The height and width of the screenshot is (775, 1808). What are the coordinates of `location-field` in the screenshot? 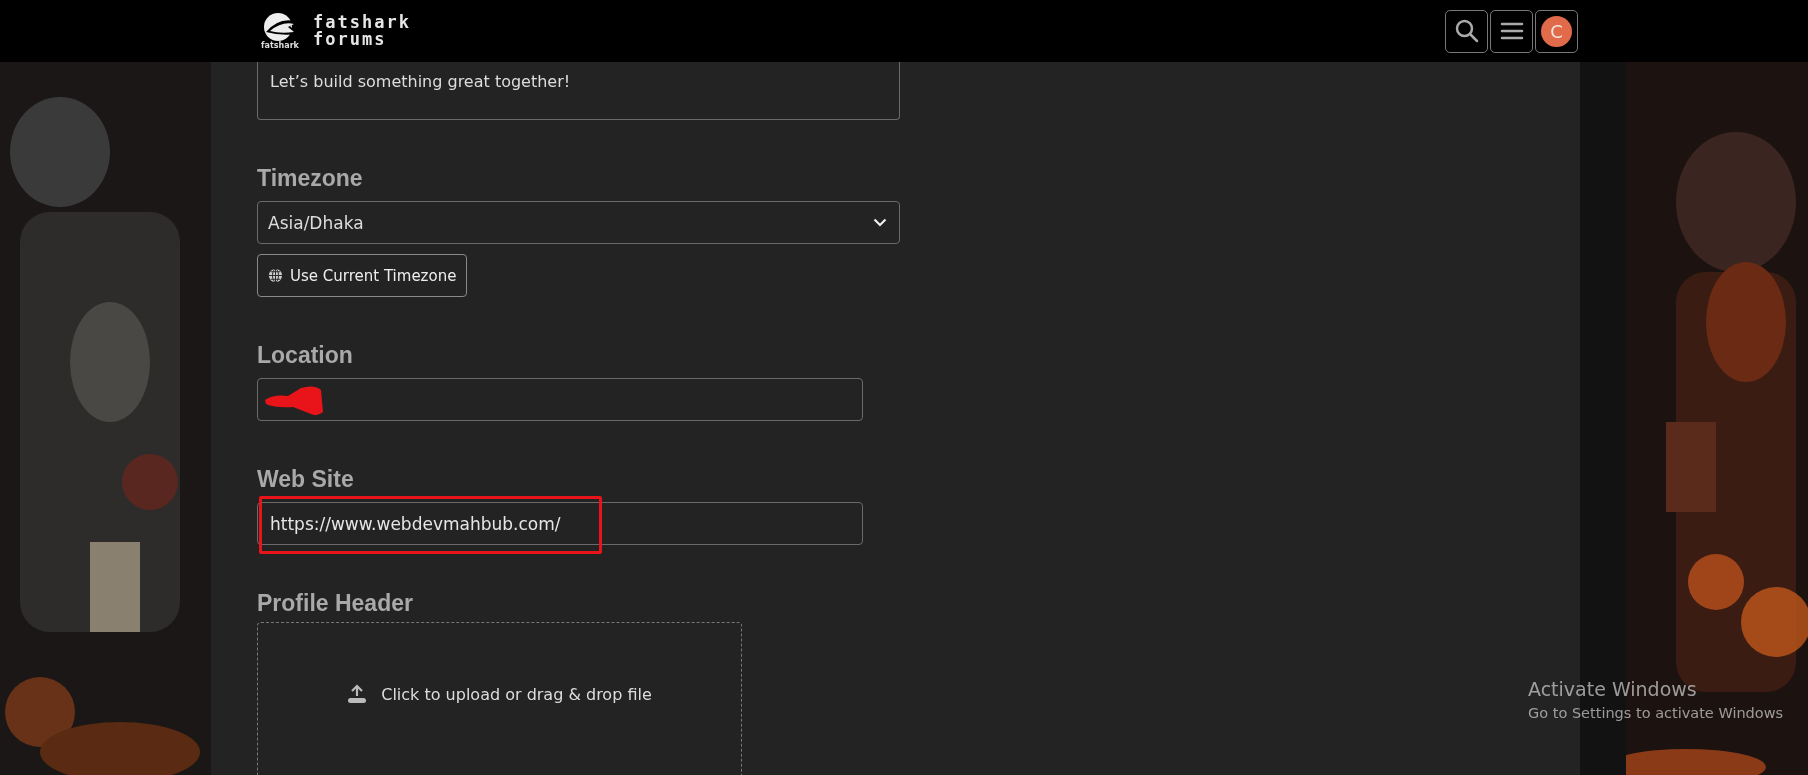 It's located at (560, 399).